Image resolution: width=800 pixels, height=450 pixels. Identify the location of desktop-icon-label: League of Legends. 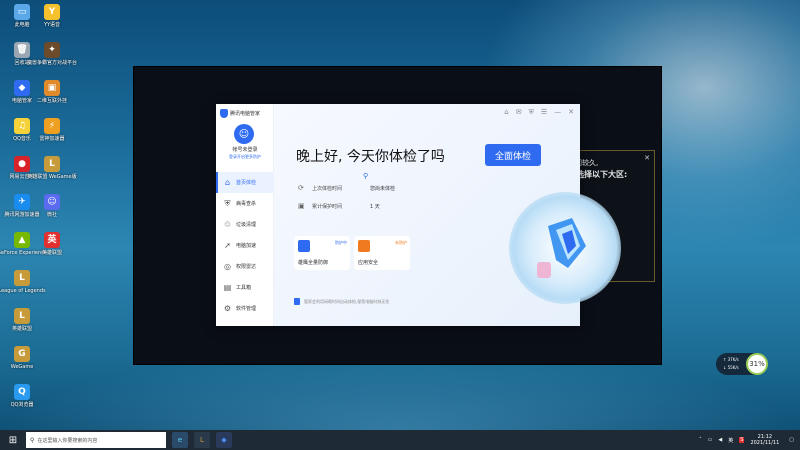
(23, 291).